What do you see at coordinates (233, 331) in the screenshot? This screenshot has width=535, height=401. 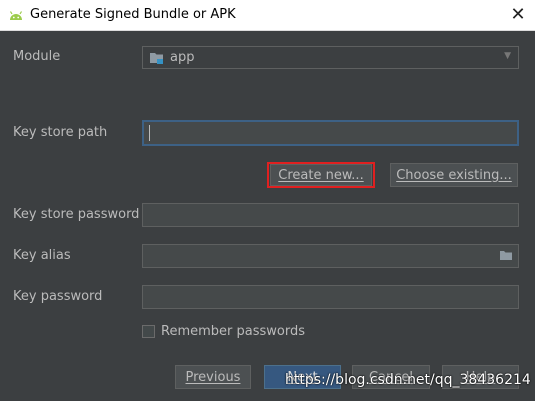 I see `remember-passwords-label: Remember passwords` at bounding box center [233, 331].